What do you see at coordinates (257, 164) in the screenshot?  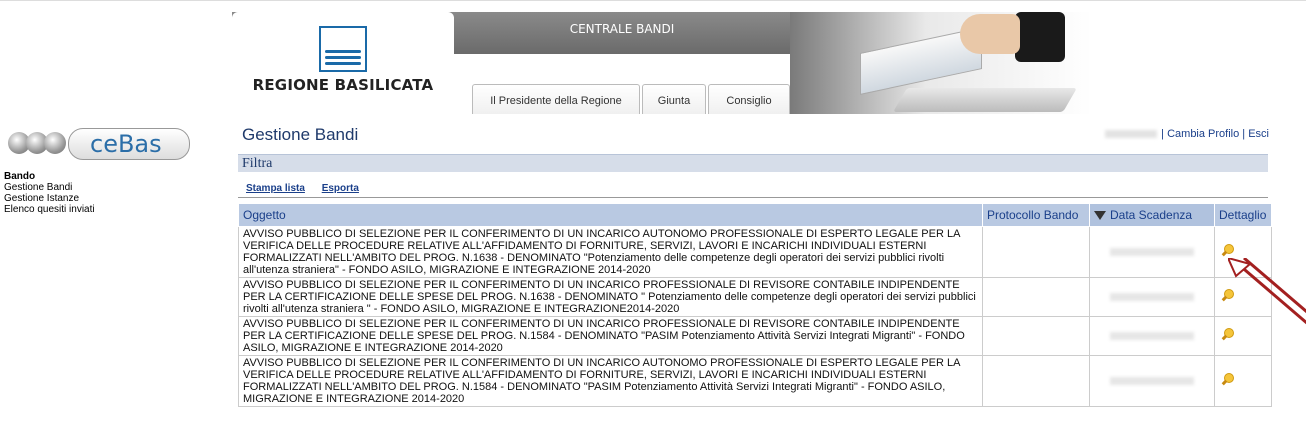 I see `filter-label: Filtra` at bounding box center [257, 164].